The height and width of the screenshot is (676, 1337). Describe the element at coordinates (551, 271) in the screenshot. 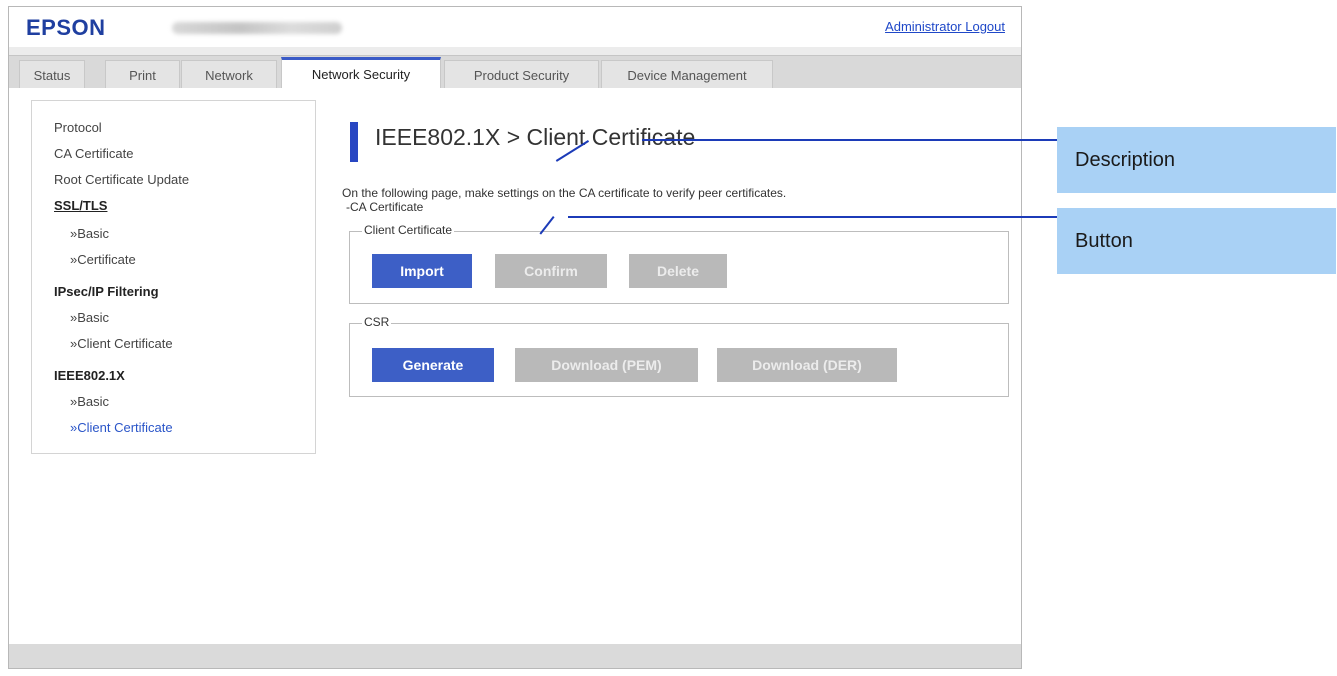

I see `confirm-button: Confirm` at that location.